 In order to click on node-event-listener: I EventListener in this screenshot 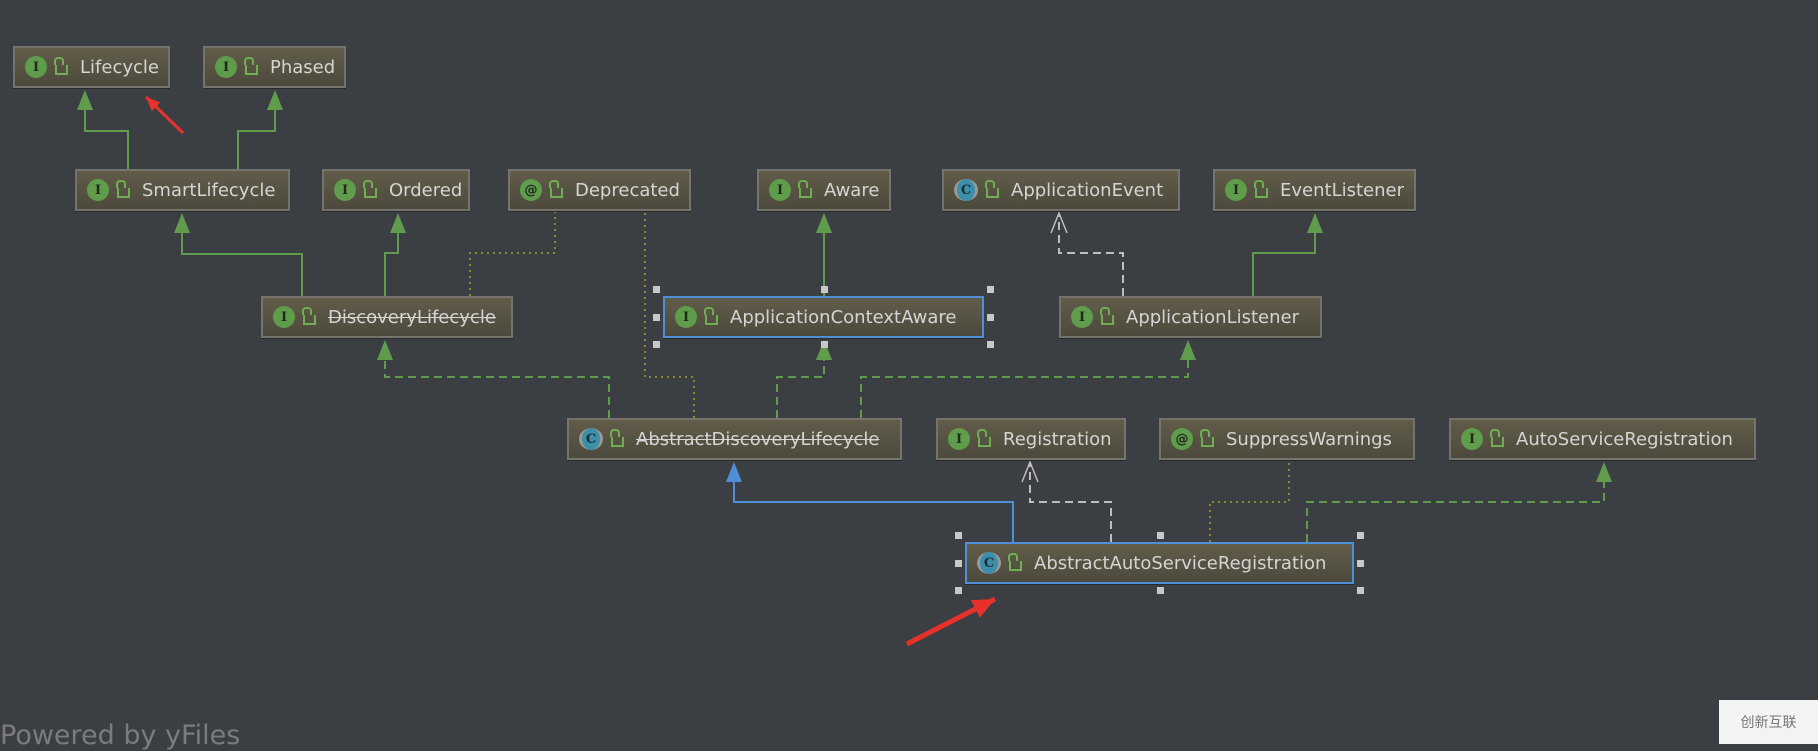, I will do `click(1314, 190)`.